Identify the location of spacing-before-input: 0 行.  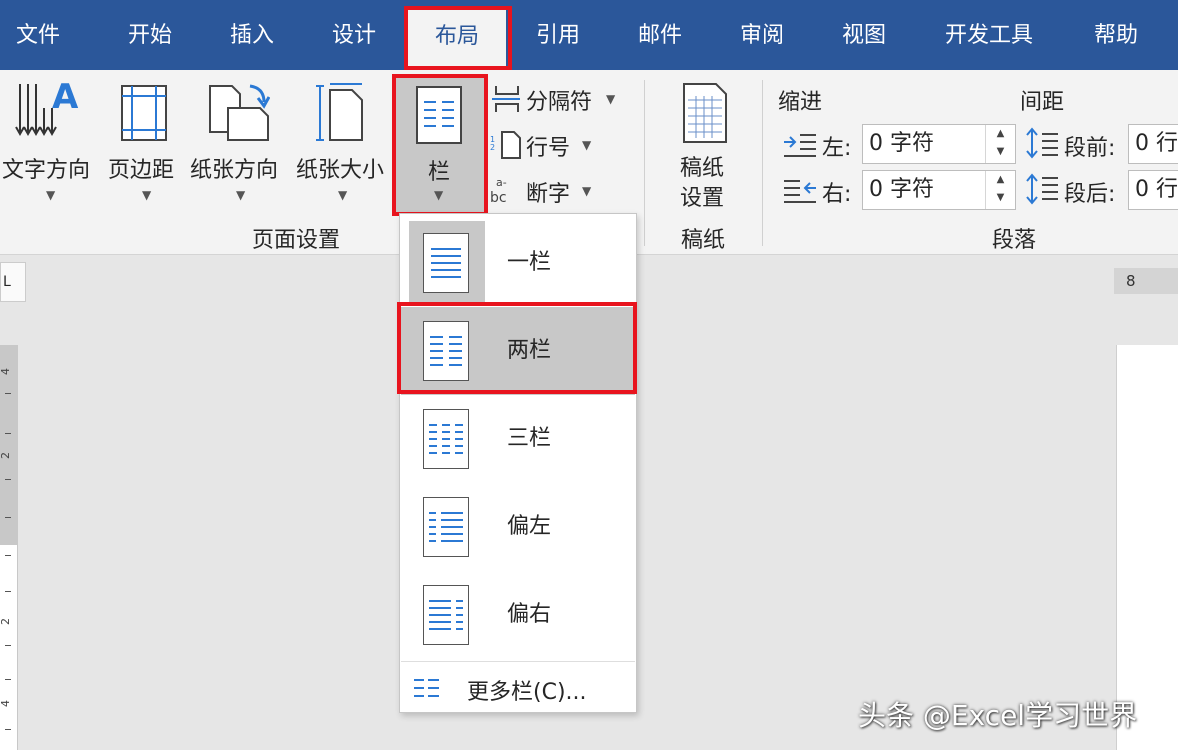
(1153, 144).